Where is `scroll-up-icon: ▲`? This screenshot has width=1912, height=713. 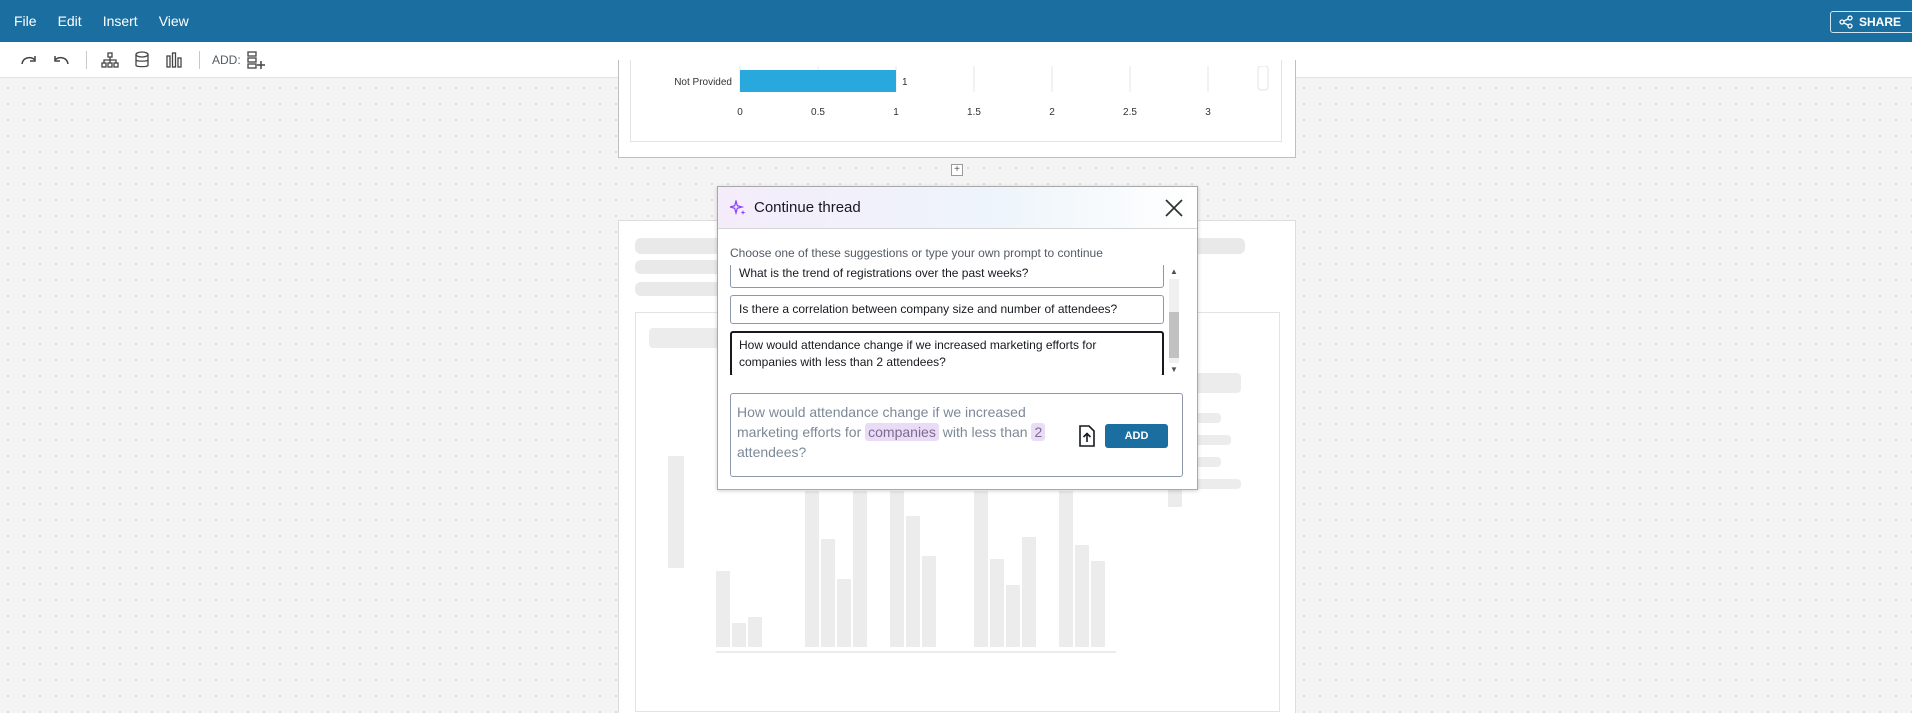
scroll-up-icon: ▲ is located at coordinates (1174, 271).